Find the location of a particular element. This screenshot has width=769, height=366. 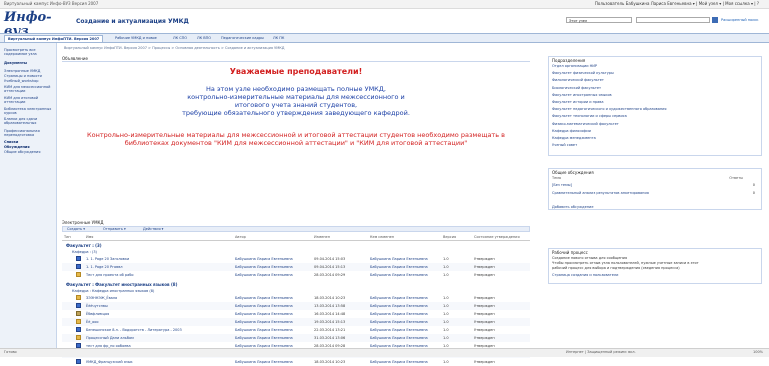

column-type: Тип is located at coordinates (67, 237).